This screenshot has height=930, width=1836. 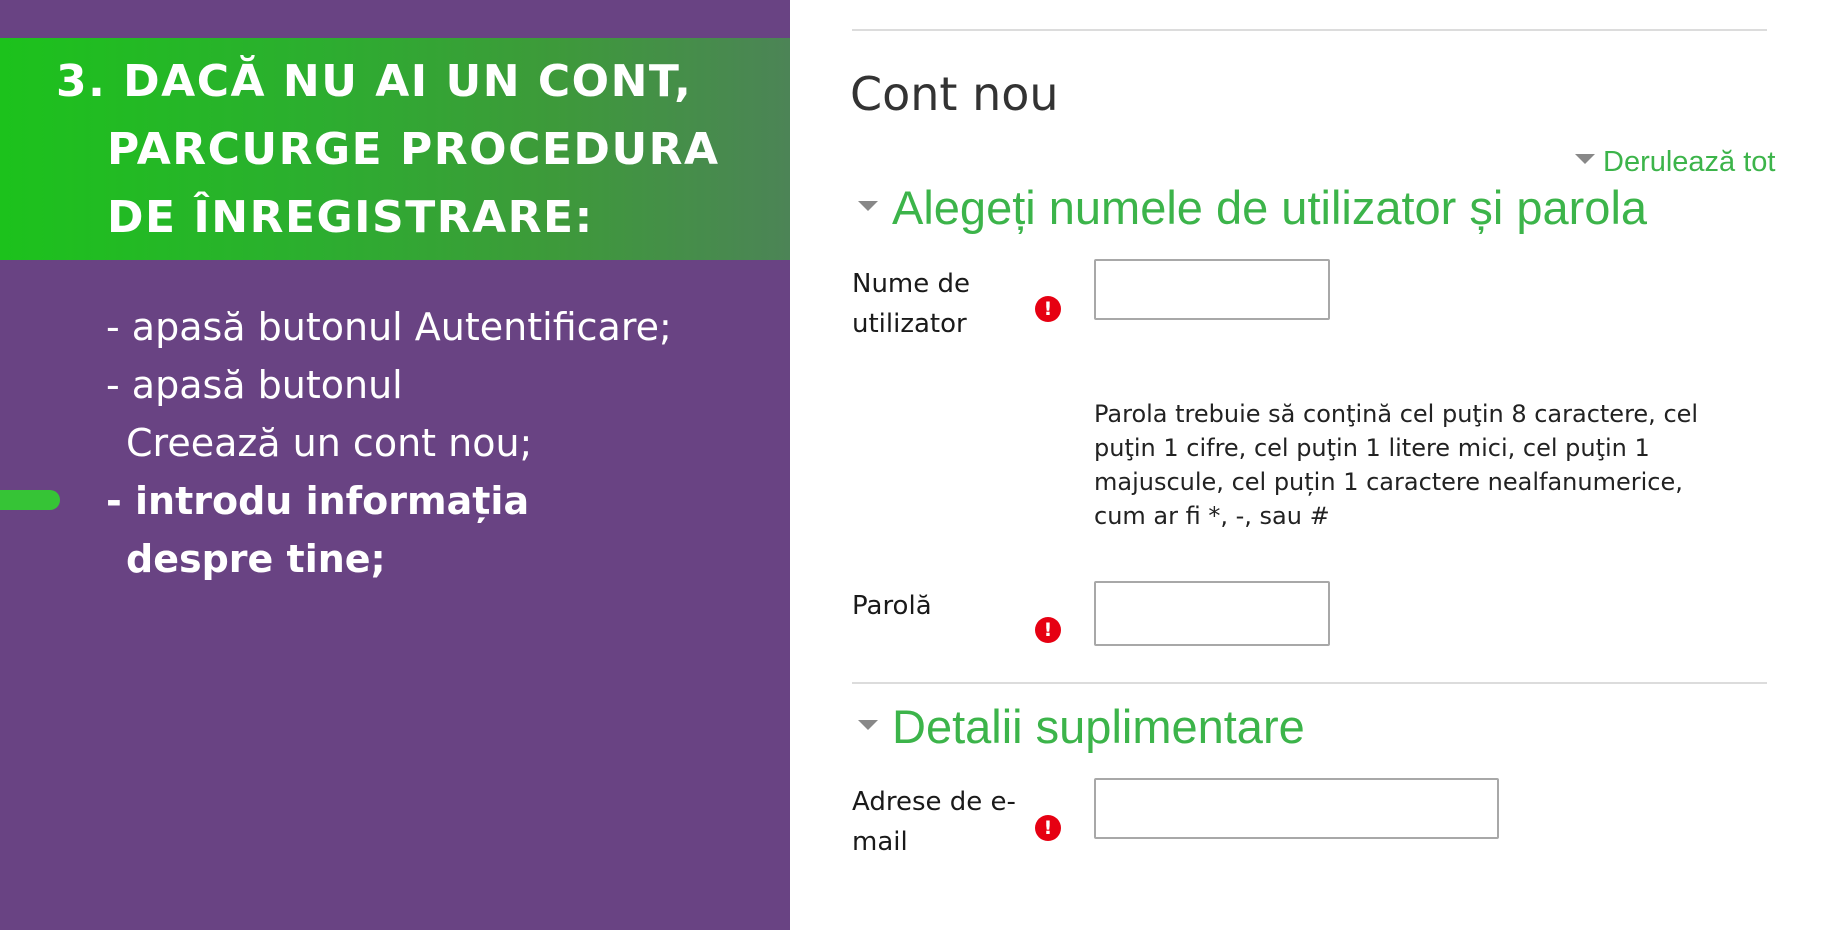 I want to click on email-label-line-2: mail, so click(x=880, y=842).